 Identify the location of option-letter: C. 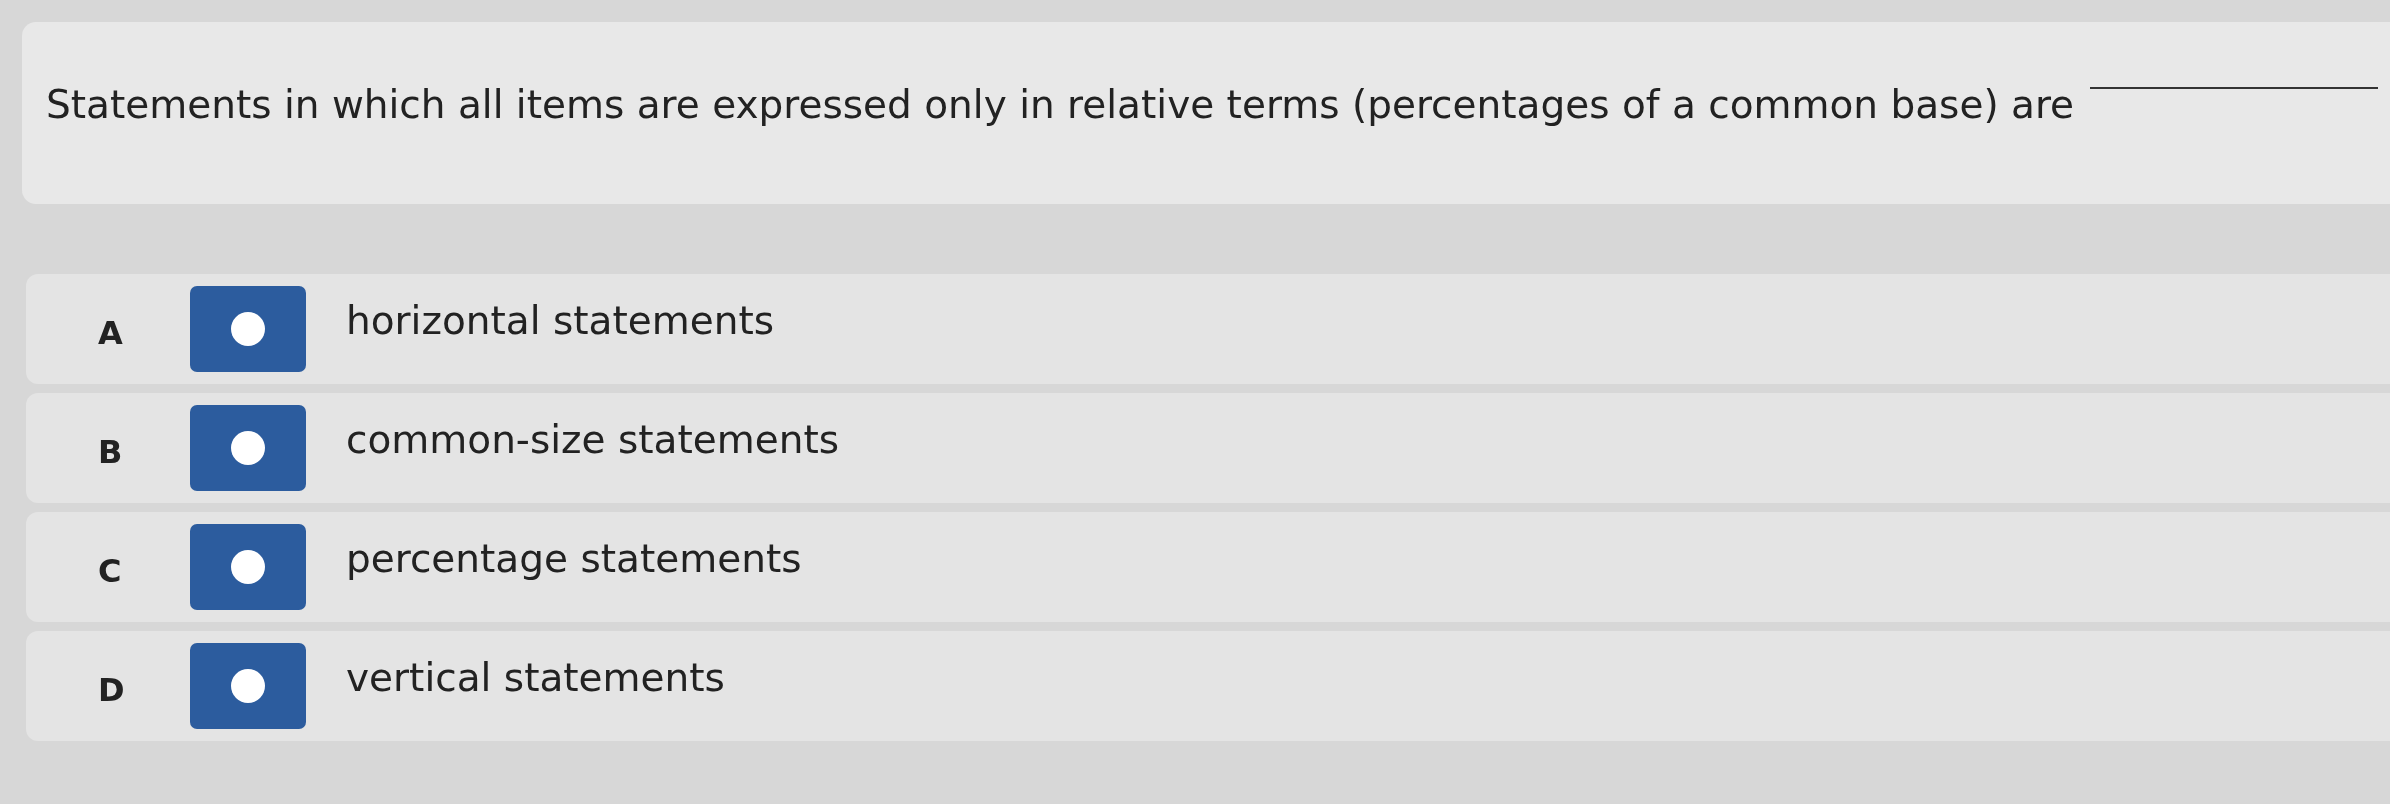
(110, 571).